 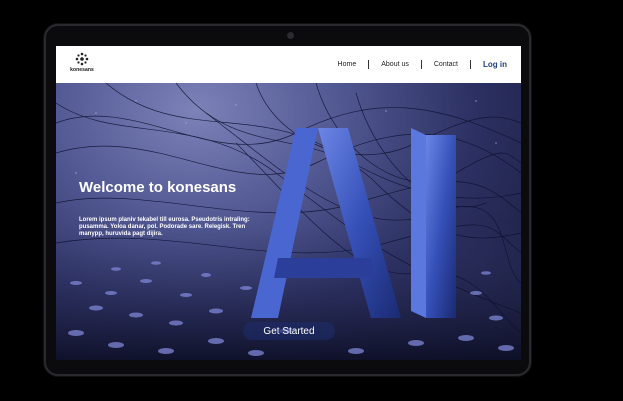 I want to click on hero-title: Welcome to konesans, so click(x=158, y=187).